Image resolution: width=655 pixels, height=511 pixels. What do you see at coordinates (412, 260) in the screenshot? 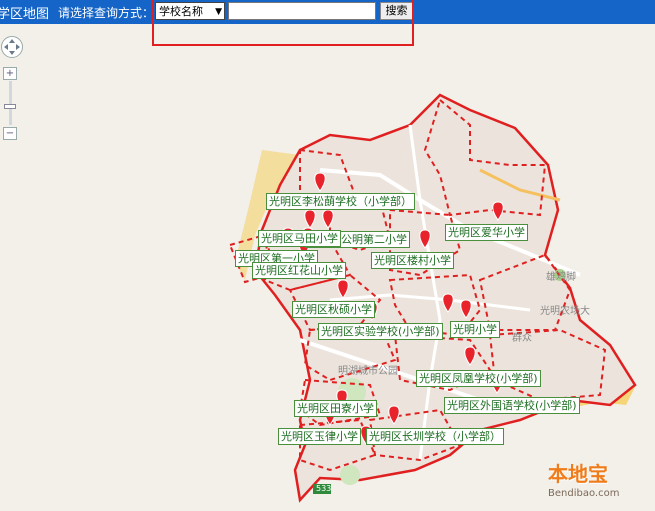
I see `school-label: 光明区楼村小学` at bounding box center [412, 260].